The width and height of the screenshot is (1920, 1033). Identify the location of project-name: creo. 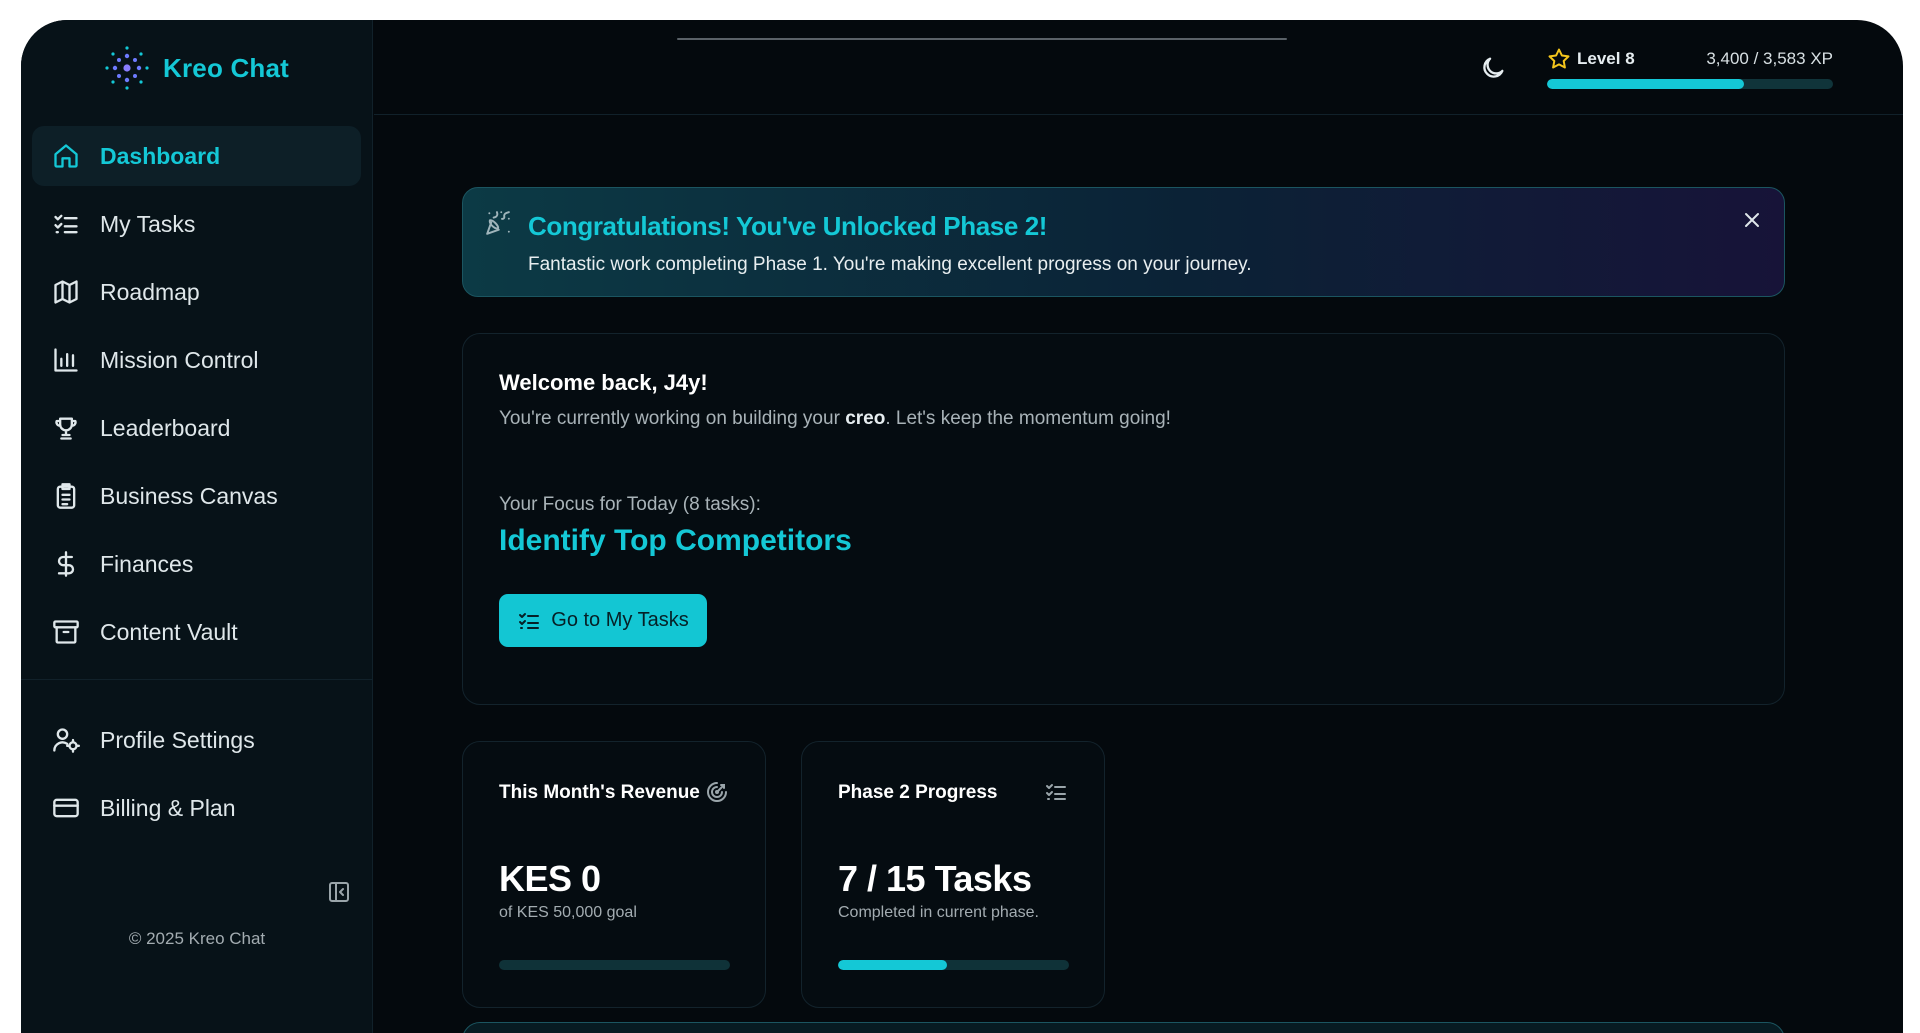
(865, 418).